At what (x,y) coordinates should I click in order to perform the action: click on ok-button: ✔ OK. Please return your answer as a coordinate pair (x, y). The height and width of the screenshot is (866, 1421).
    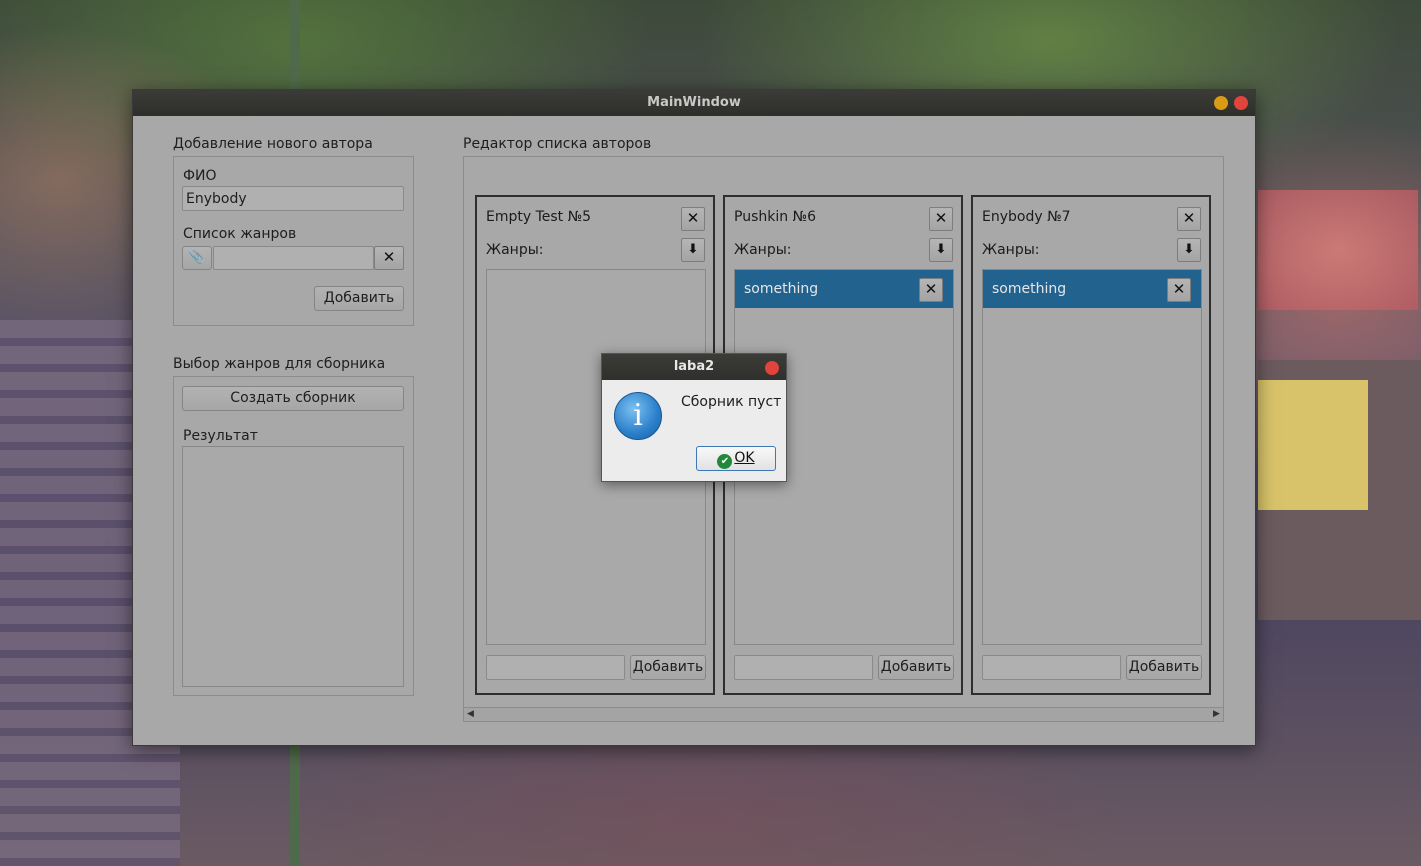
    Looking at the image, I should click on (736, 458).